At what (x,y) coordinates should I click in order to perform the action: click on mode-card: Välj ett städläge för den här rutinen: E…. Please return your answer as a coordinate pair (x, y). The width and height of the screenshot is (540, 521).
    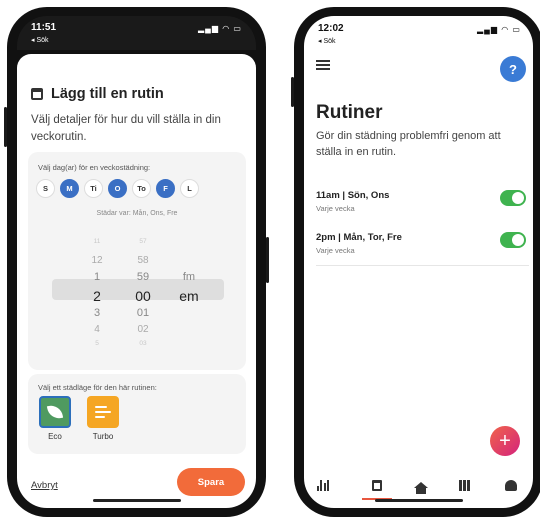
    Looking at the image, I should click on (137, 414).